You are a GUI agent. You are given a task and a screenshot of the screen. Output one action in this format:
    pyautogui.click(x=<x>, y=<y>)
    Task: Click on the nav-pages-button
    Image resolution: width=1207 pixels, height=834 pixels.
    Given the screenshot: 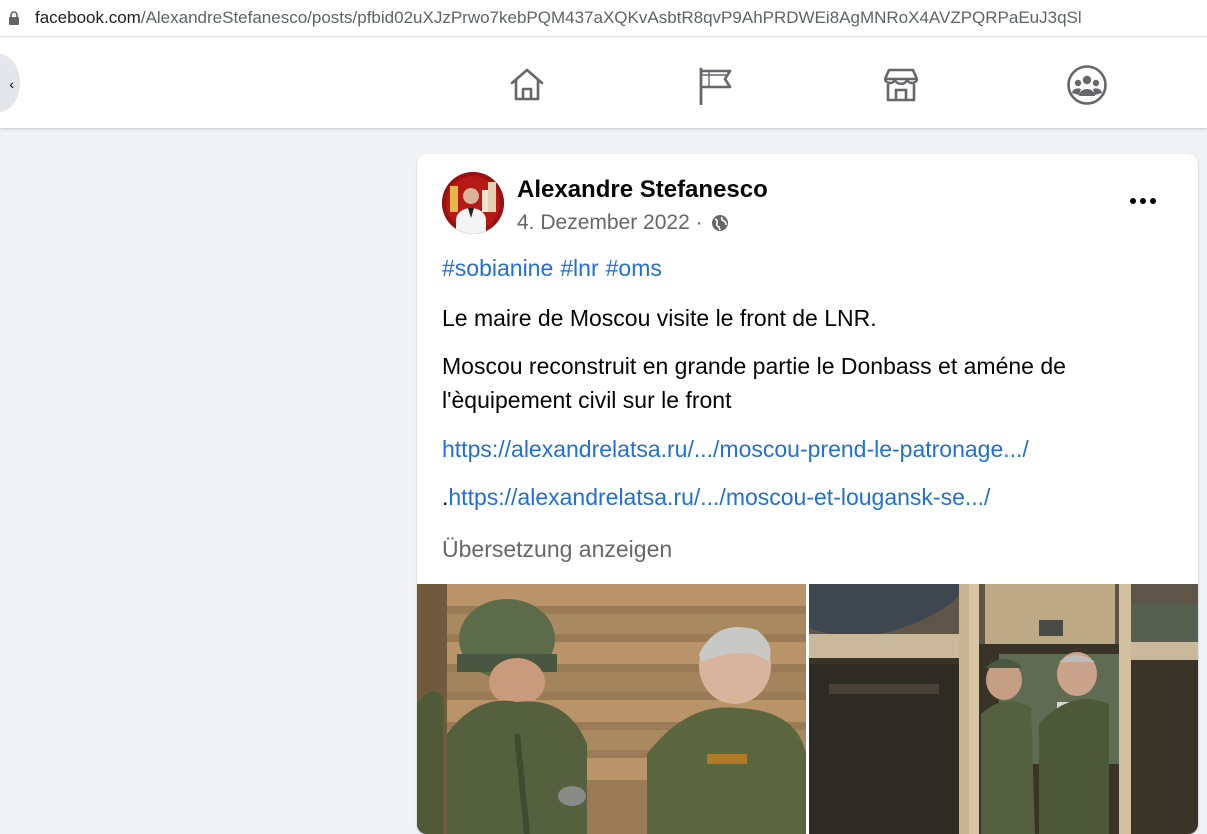 What is the action you would take?
    pyautogui.click(x=715, y=85)
    